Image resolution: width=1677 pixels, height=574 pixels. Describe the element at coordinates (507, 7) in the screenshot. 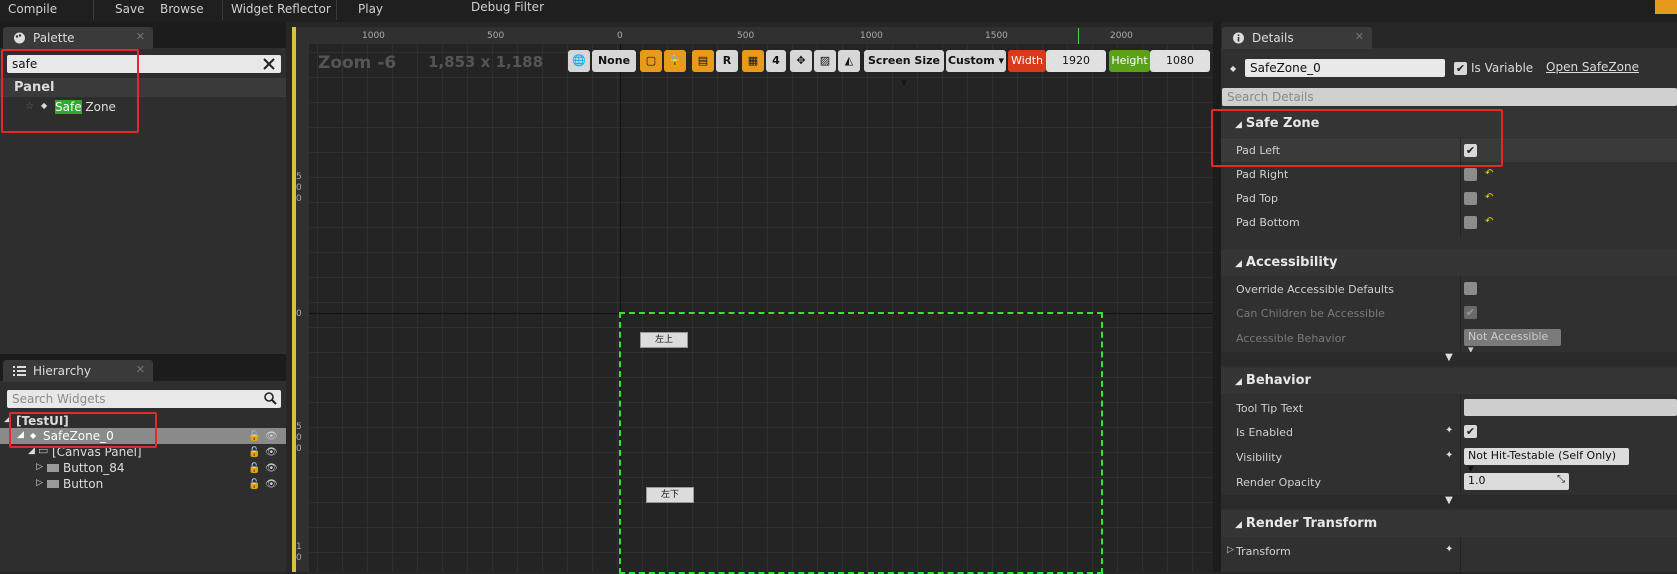

I see `debug-filter-dropdown: Debug Filter` at that location.